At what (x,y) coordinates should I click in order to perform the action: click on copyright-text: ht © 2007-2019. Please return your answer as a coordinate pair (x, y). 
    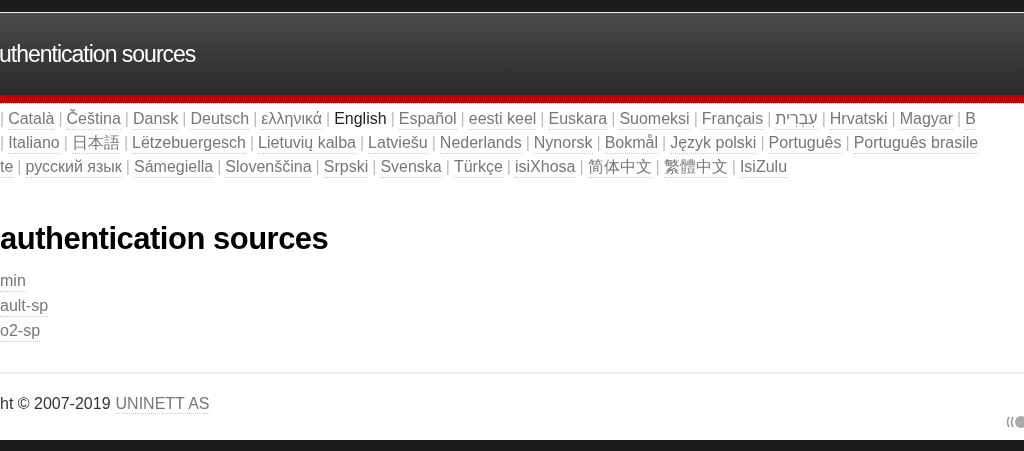
    Looking at the image, I should click on (55, 404).